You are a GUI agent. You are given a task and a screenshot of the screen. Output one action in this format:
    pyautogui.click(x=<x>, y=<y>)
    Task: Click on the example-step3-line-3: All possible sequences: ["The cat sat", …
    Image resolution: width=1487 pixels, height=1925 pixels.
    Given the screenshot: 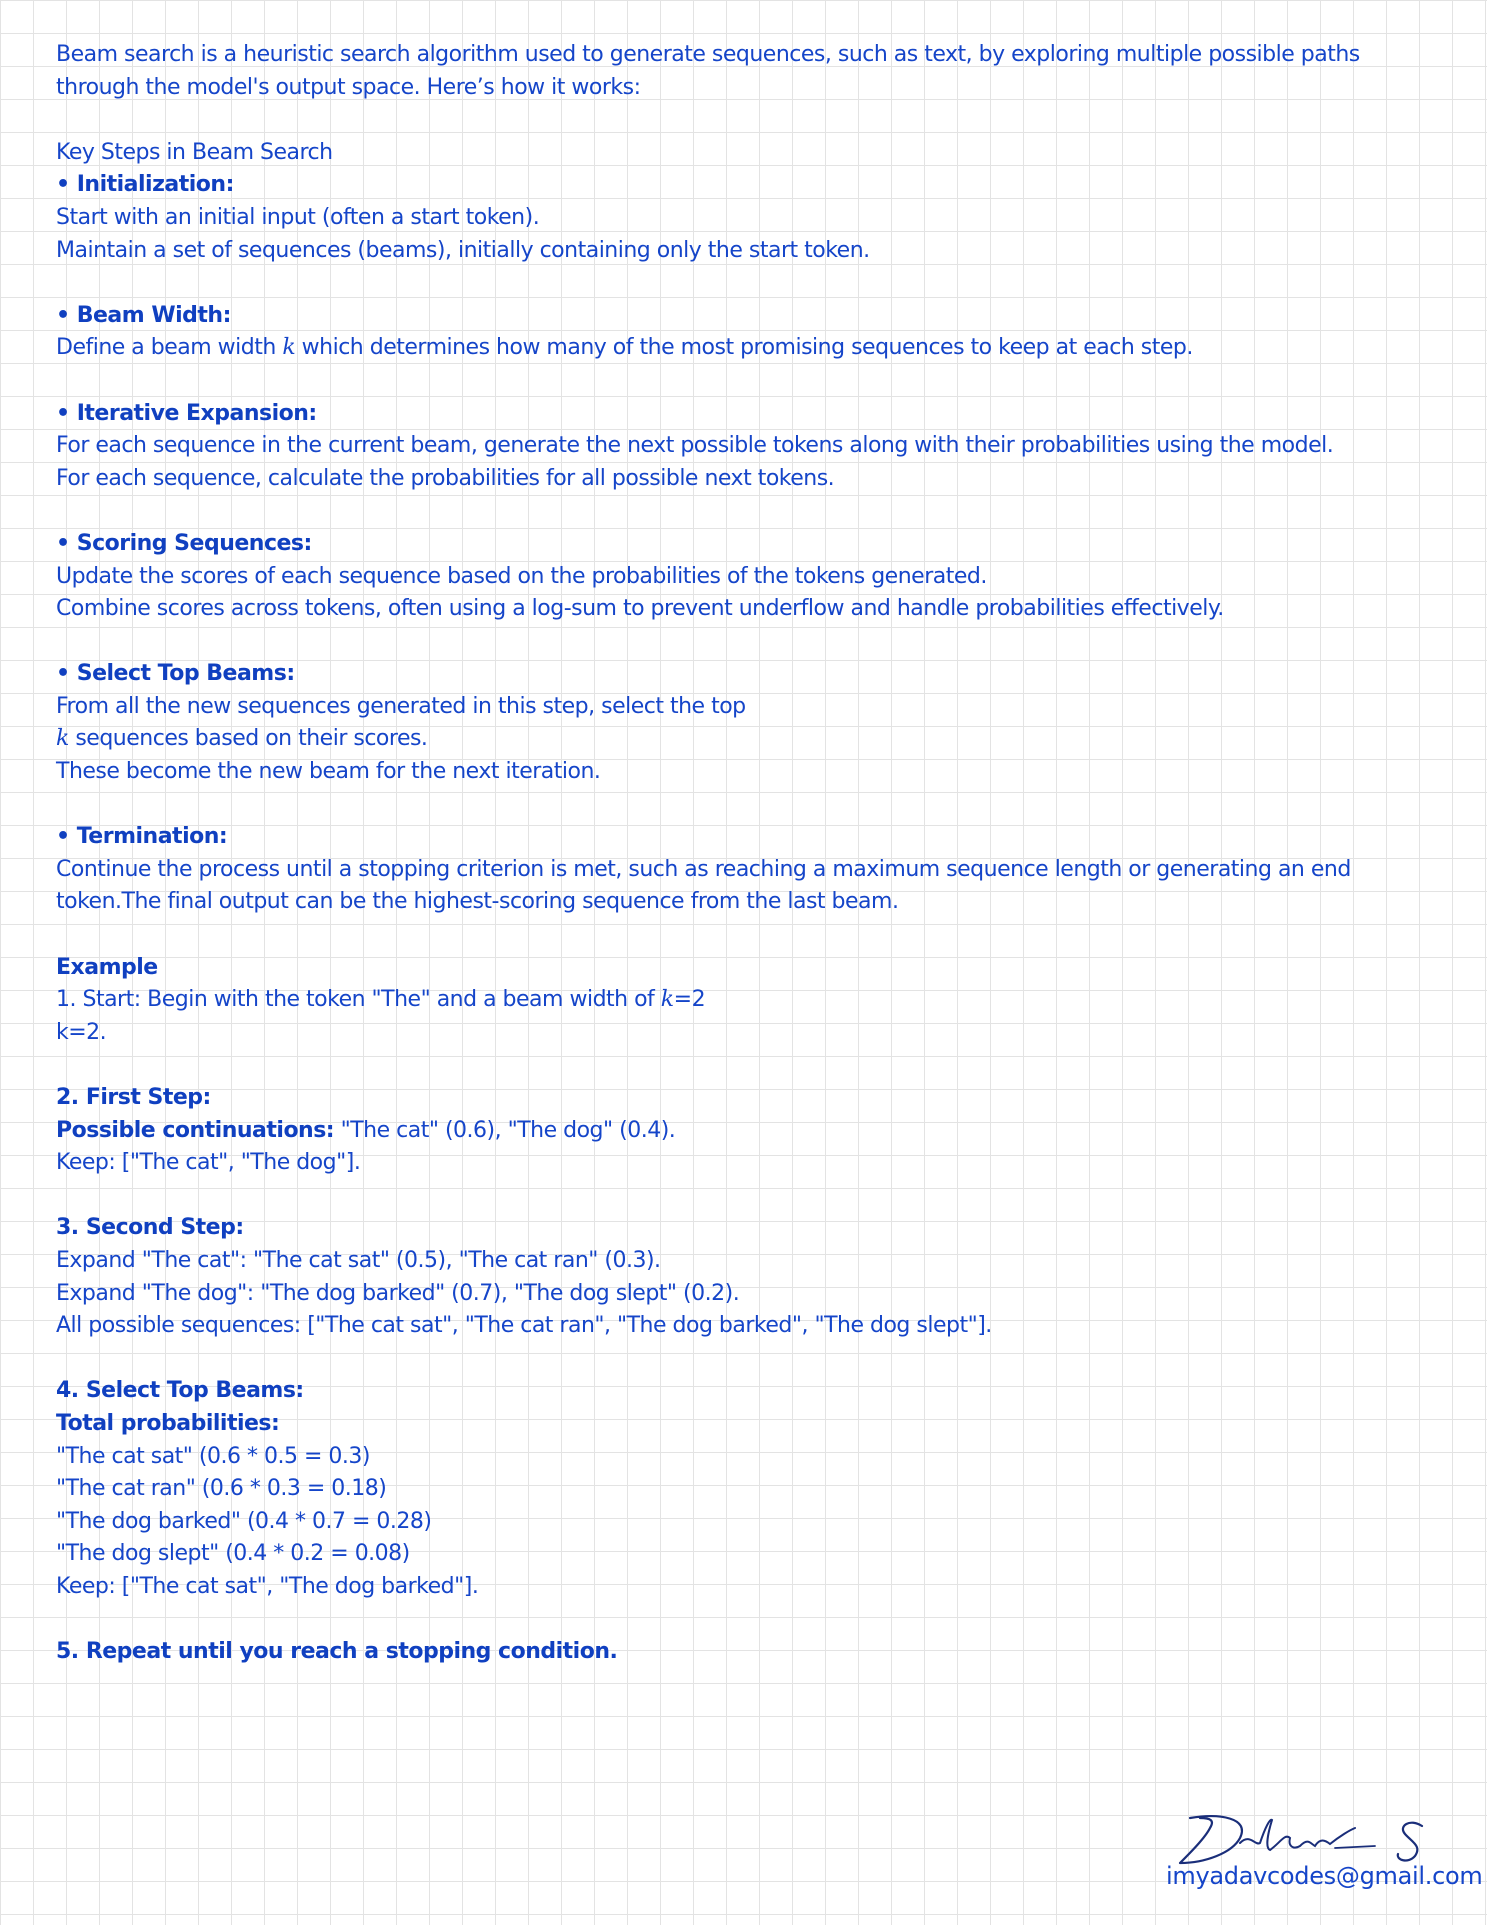 What is the action you would take?
    pyautogui.click(x=524, y=1326)
    